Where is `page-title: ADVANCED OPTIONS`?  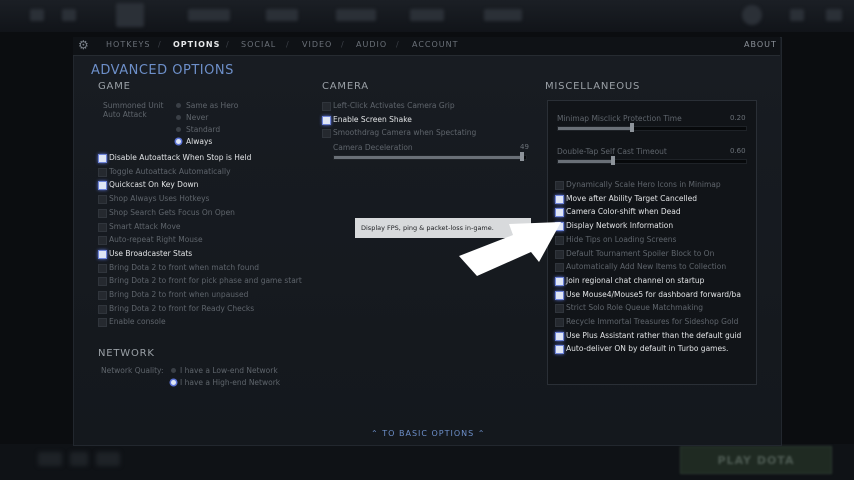
page-title: ADVANCED OPTIONS is located at coordinates (162, 70).